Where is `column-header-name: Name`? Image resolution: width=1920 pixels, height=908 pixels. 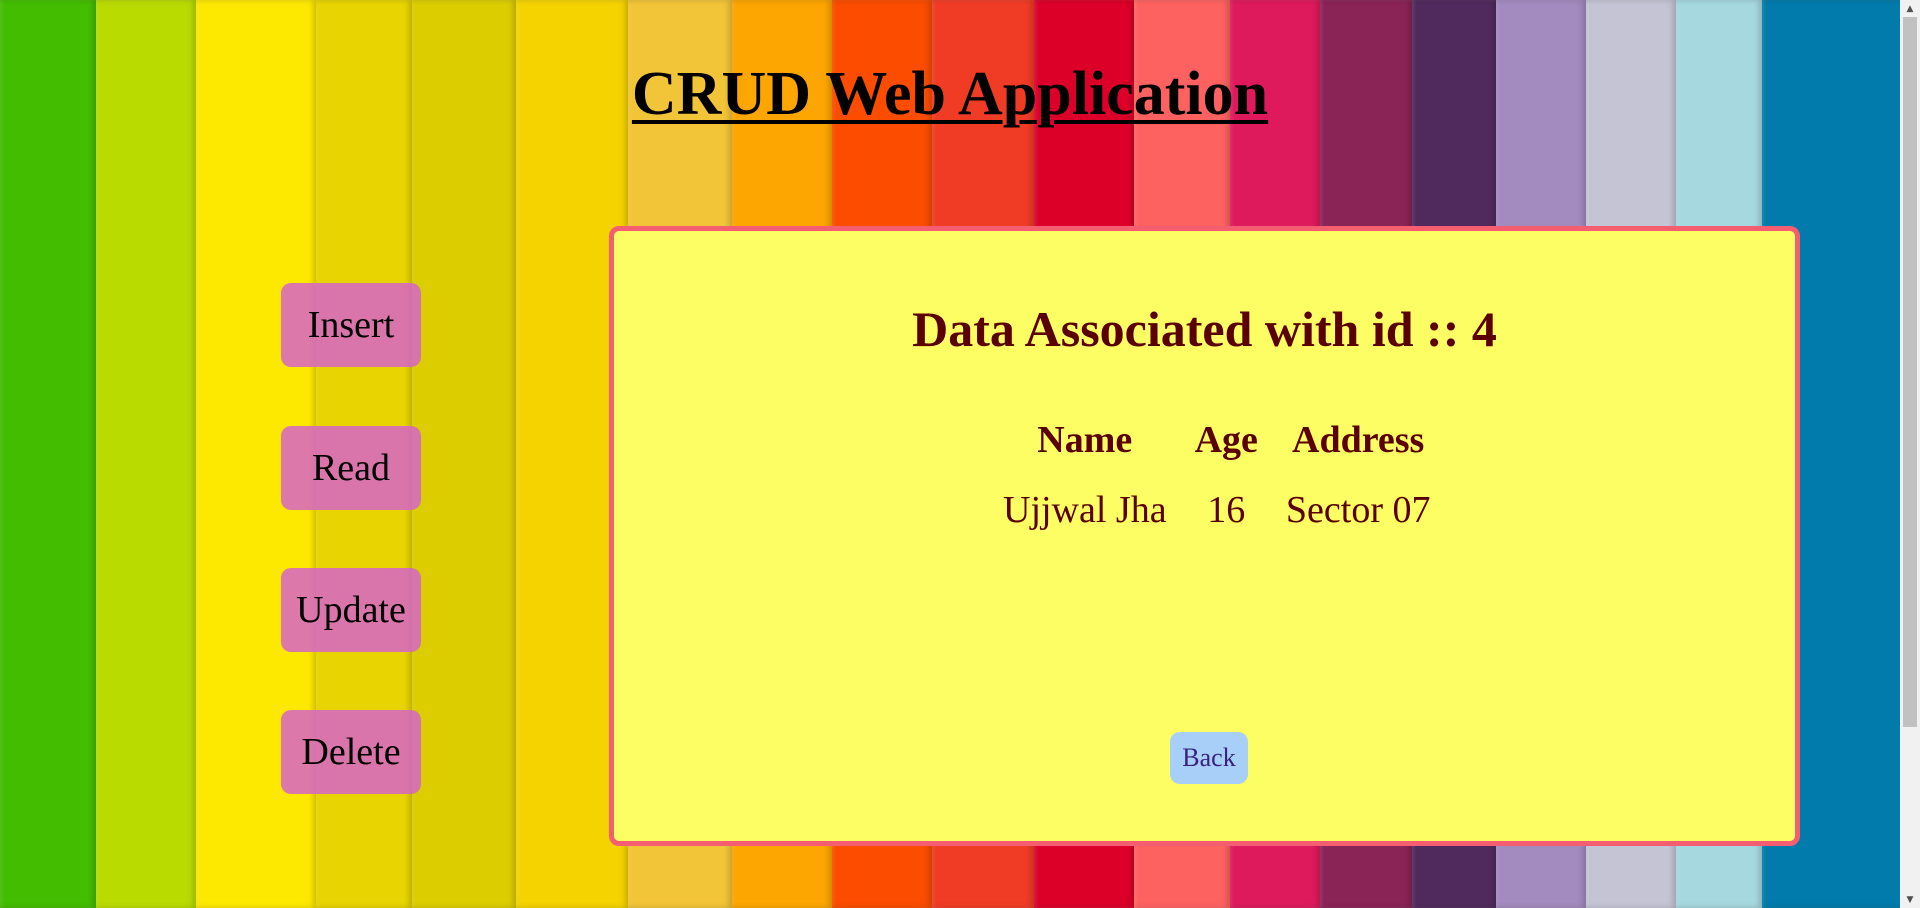 column-header-name: Name is located at coordinates (1085, 440).